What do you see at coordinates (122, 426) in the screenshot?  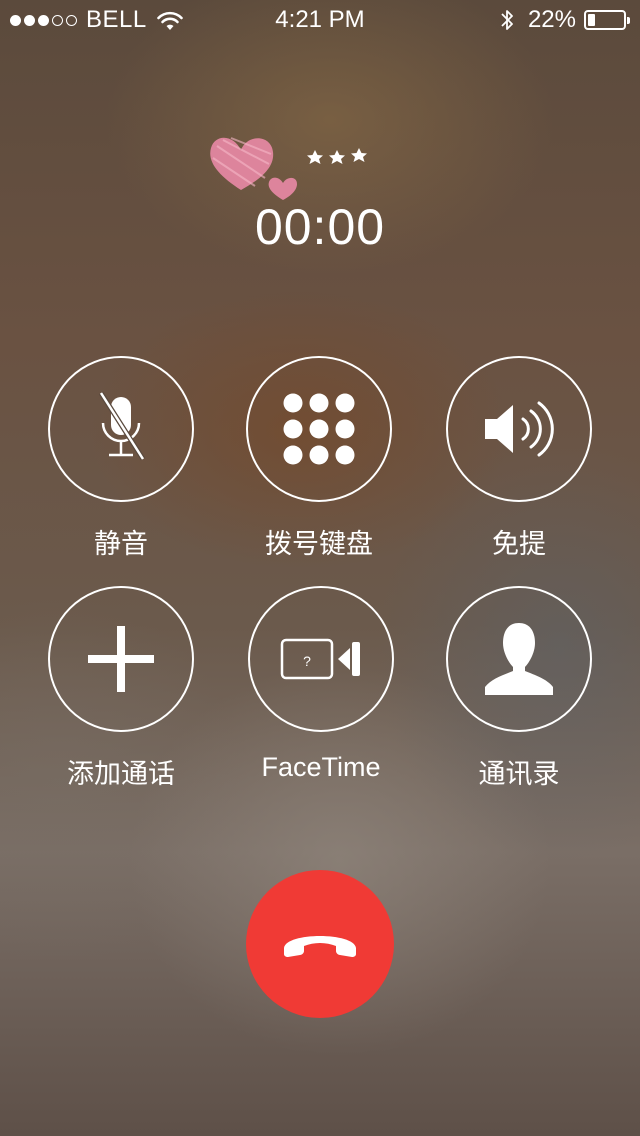 I see `muted-microphone-icon` at bounding box center [122, 426].